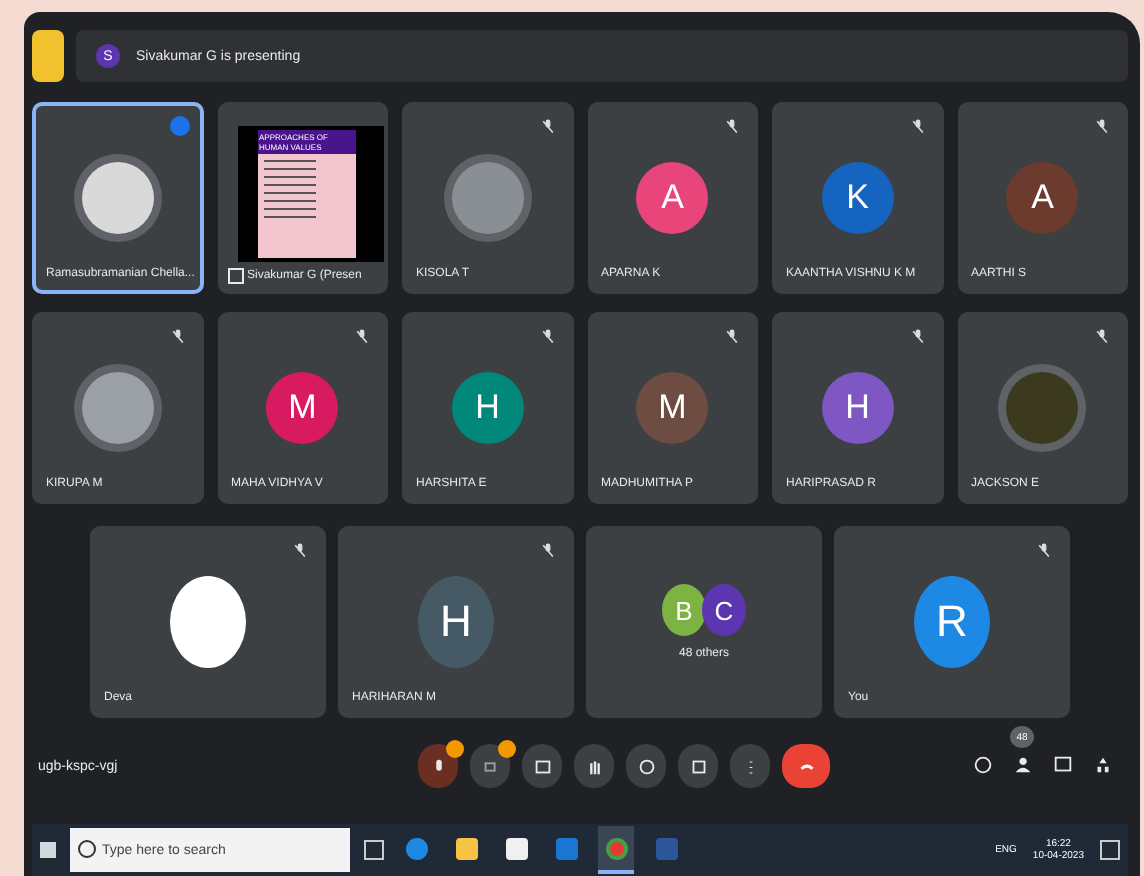  I want to click on present-button, so click(698, 766).